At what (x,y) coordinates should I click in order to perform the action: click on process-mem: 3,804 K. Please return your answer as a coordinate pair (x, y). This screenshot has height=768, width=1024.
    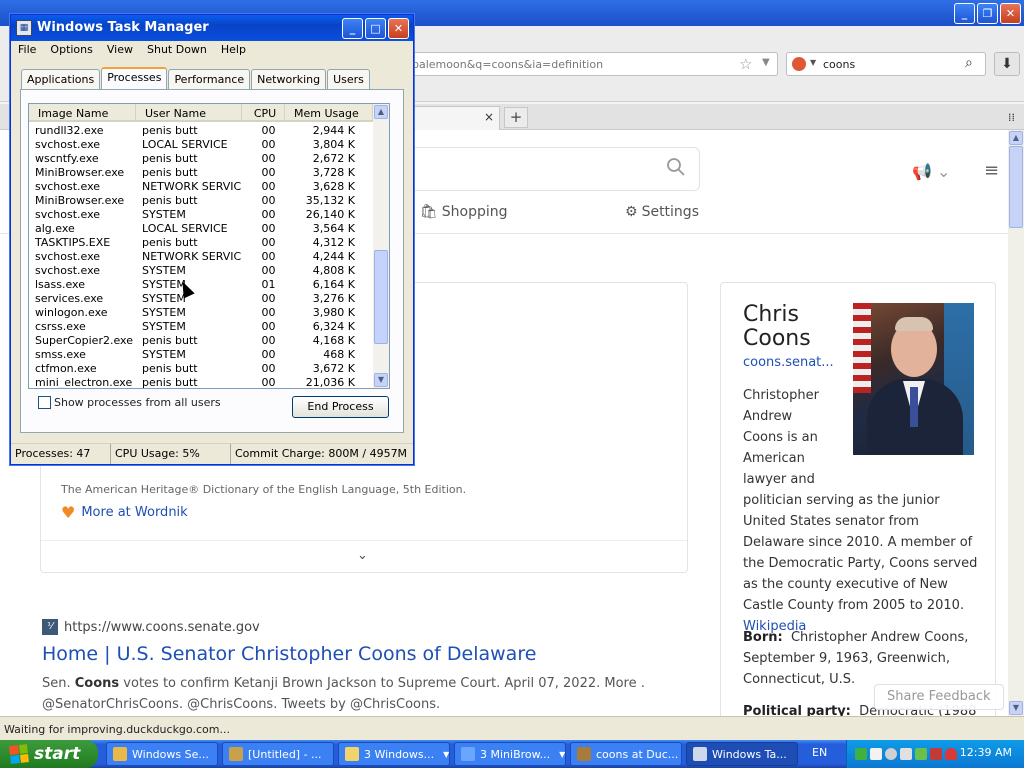
    Looking at the image, I should click on (333, 144).